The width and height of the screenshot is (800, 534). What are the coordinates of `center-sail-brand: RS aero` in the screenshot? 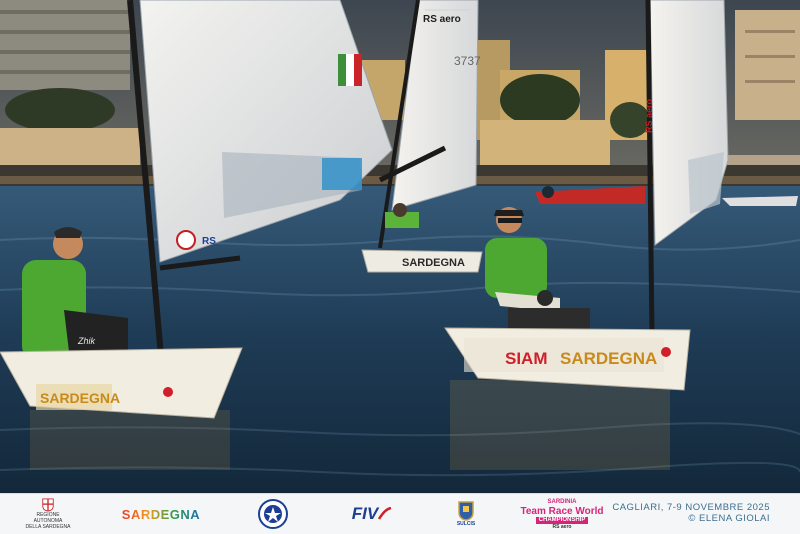 It's located at (442, 19).